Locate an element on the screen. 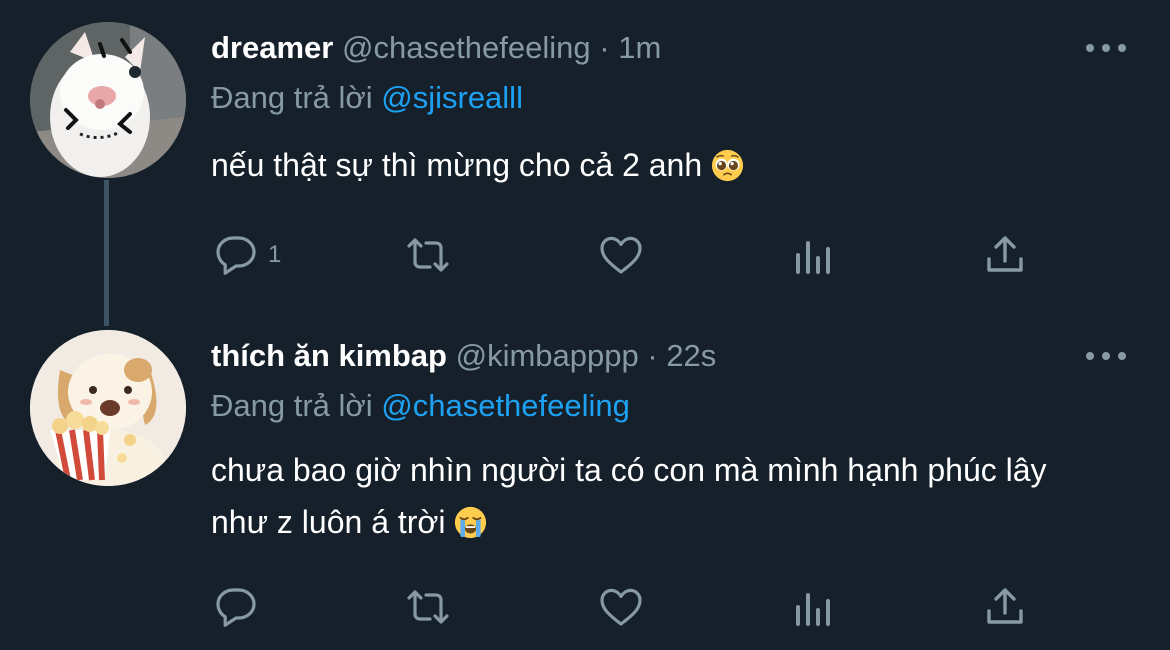  user-handle: @kimbapppp is located at coordinates (547, 355).